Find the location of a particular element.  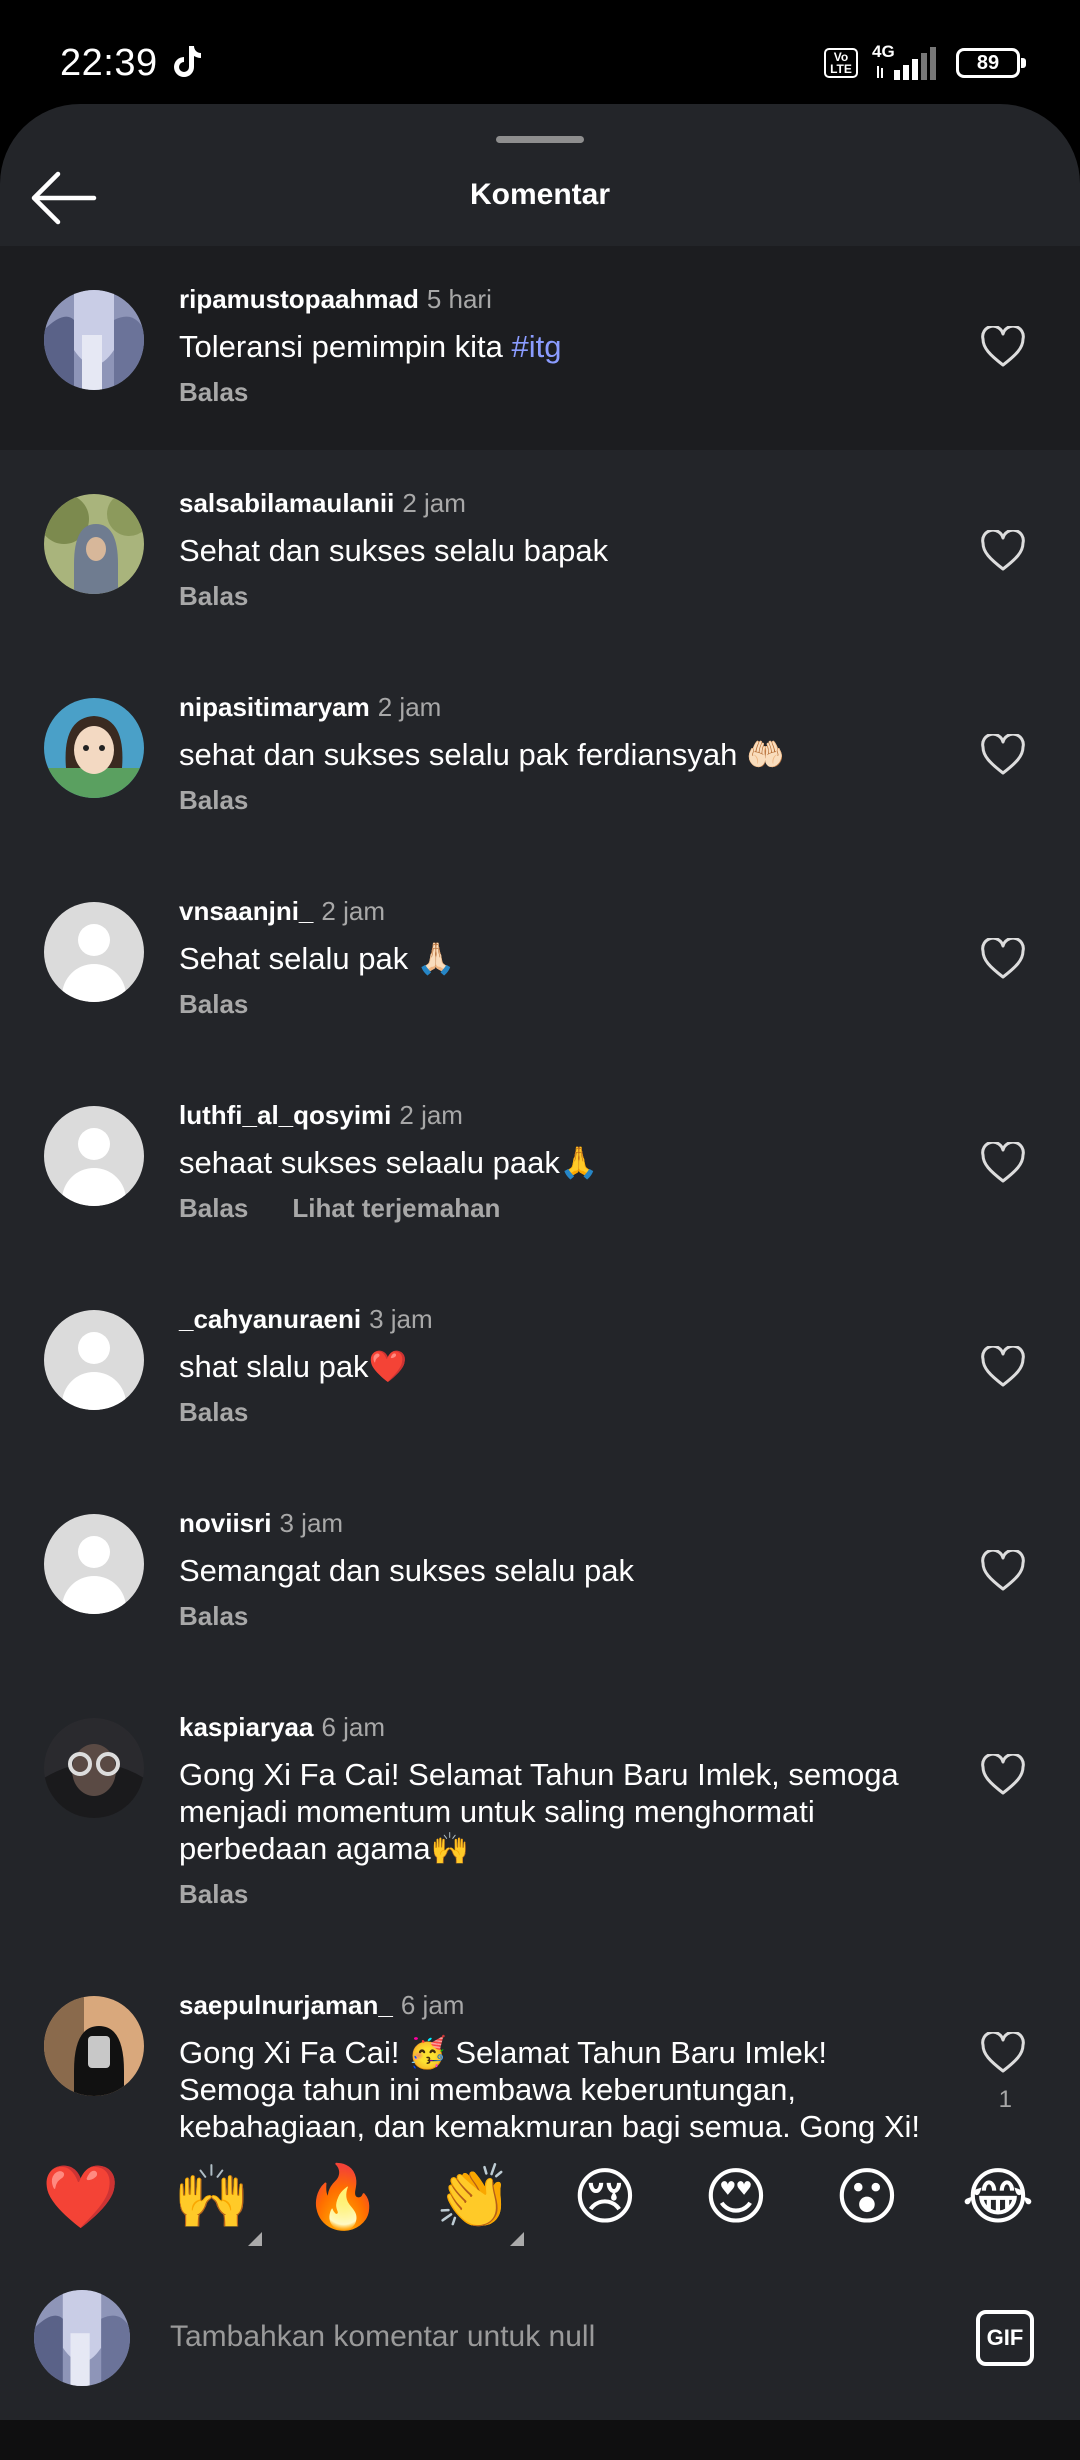

status-icons: Vo LTE 4G 89 is located at coordinates (925, 61).